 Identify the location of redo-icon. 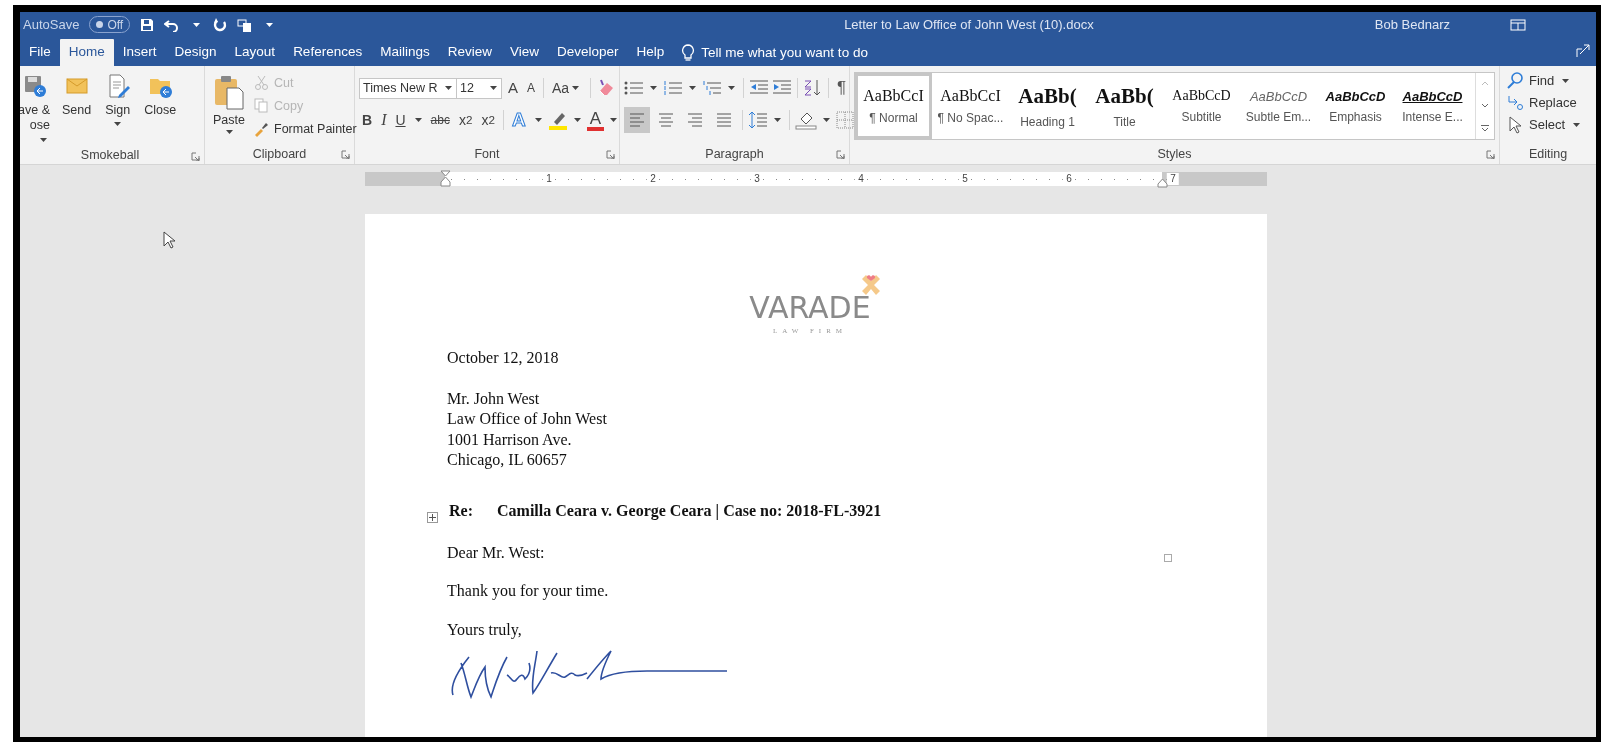
(220, 24).